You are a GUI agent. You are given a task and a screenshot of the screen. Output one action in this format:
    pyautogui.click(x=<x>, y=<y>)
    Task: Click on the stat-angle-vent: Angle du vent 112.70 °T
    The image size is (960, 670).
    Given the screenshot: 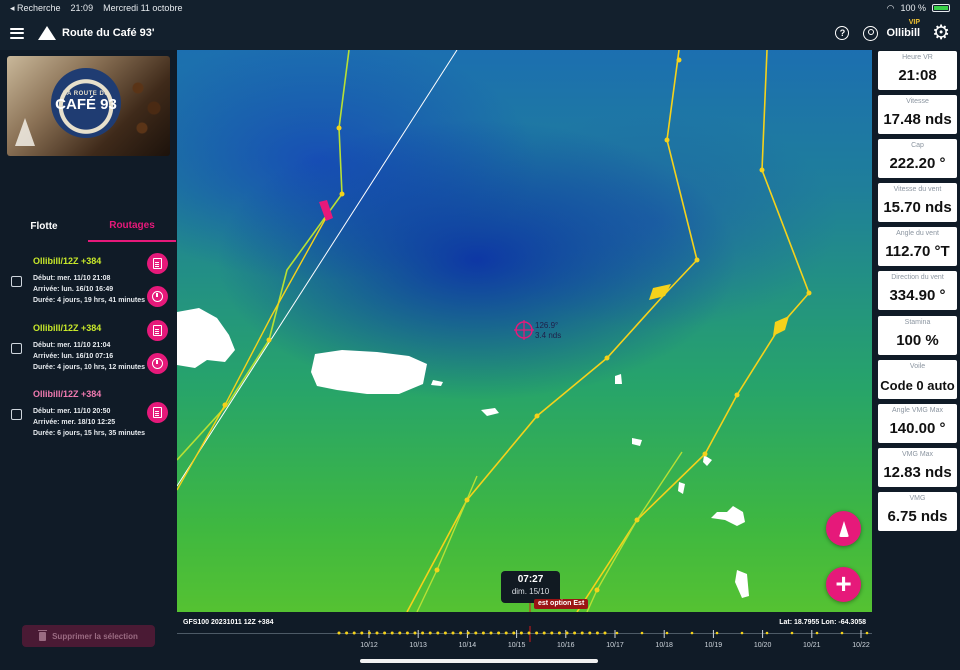 What is the action you would take?
    pyautogui.click(x=917, y=246)
    